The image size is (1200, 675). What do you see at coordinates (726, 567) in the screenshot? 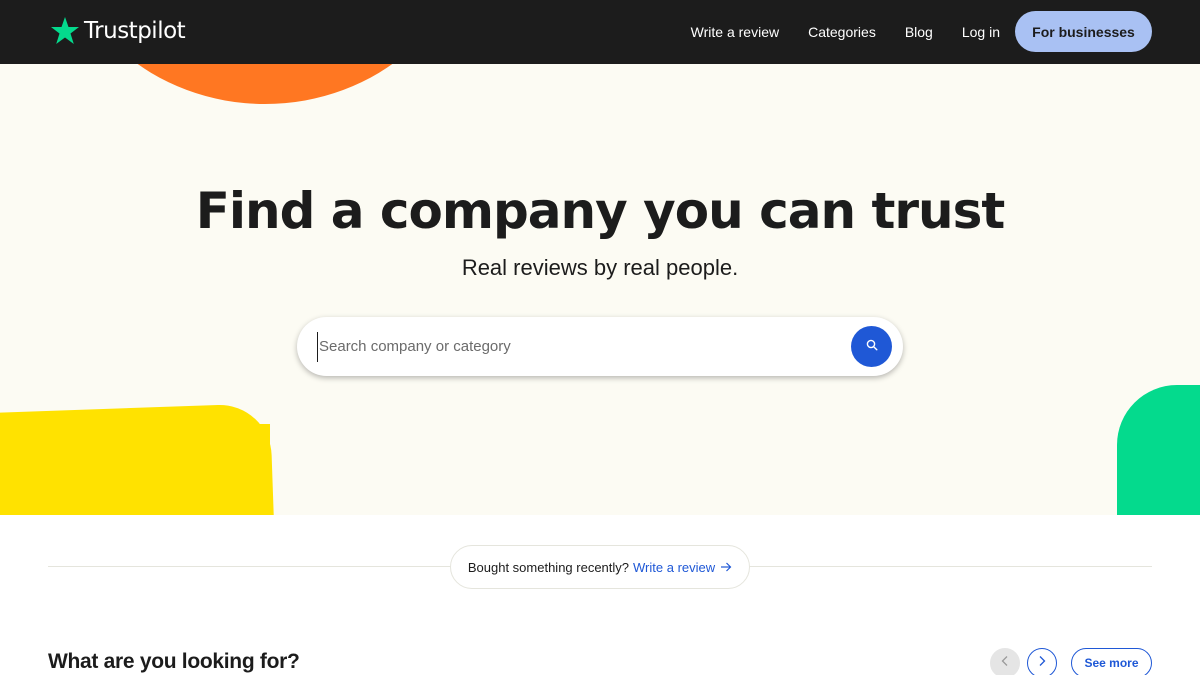
I see `arrow-right-icon` at bounding box center [726, 567].